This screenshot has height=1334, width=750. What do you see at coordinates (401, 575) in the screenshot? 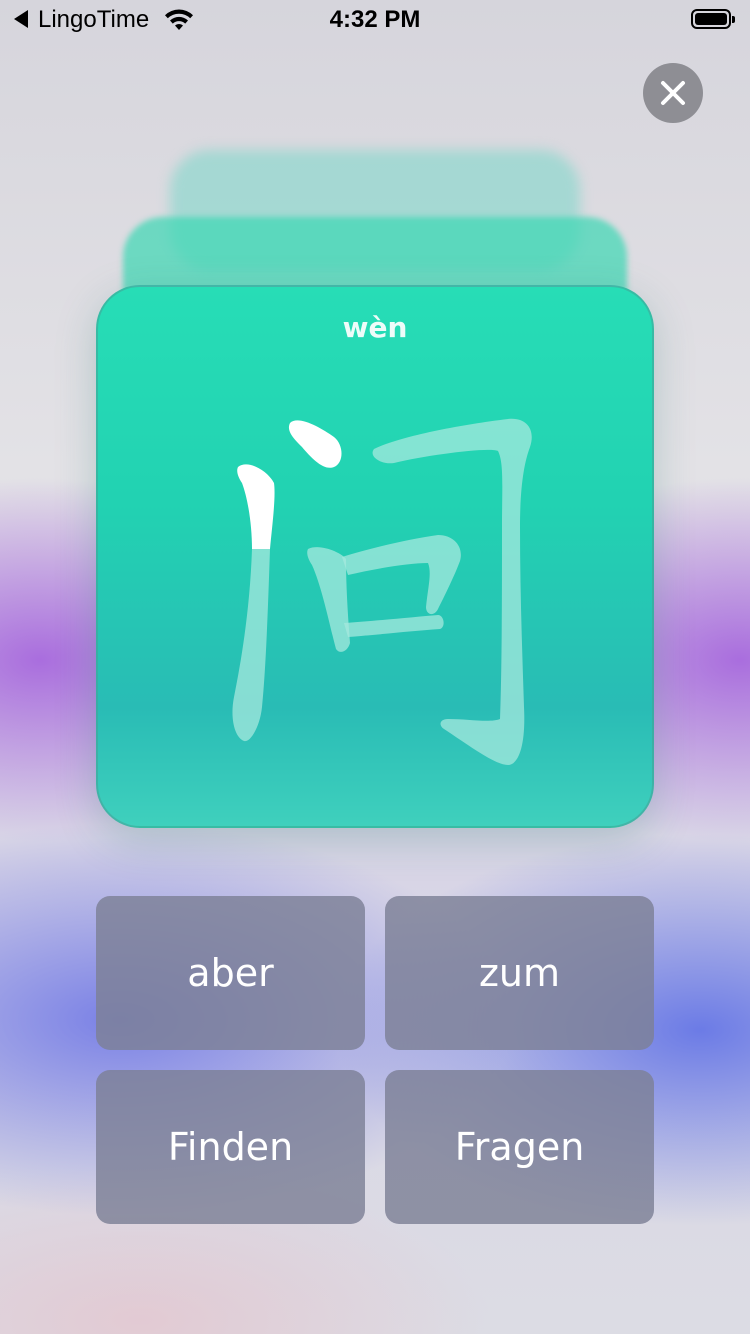
I see `stroke-mouth-top-right` at bounding box center [401, 575].